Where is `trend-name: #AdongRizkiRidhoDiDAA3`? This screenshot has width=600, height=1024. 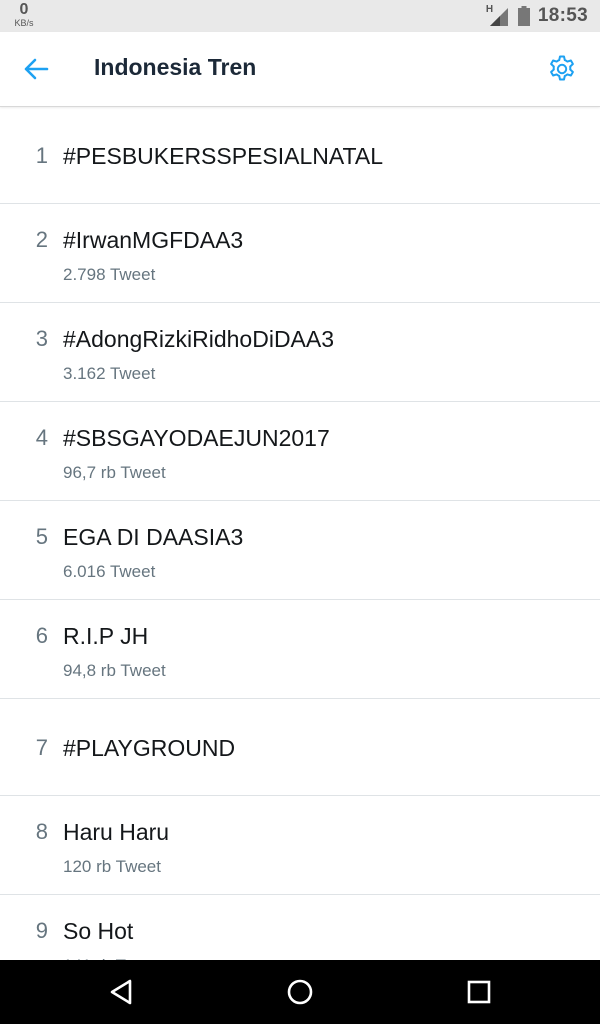
trend-name: #AdongRizkiRidhoDiDAA3 is located at coordinates (198, 339).